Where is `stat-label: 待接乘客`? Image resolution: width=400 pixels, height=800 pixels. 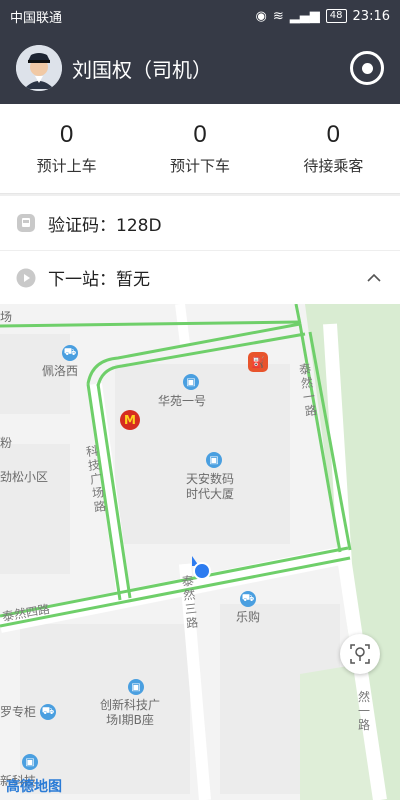
stat-label: 待接乘客 is located at coordinates (333, 166).